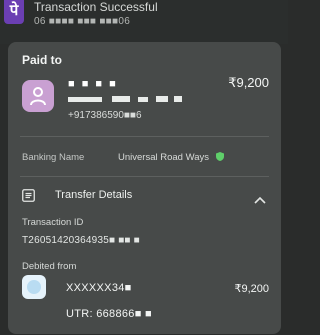 This screenshot has height=335, width=320. What do you see at coordinates (260, 200) in the screenshot?
I see `chevron-up-icon` at bounding box center [260, 200].